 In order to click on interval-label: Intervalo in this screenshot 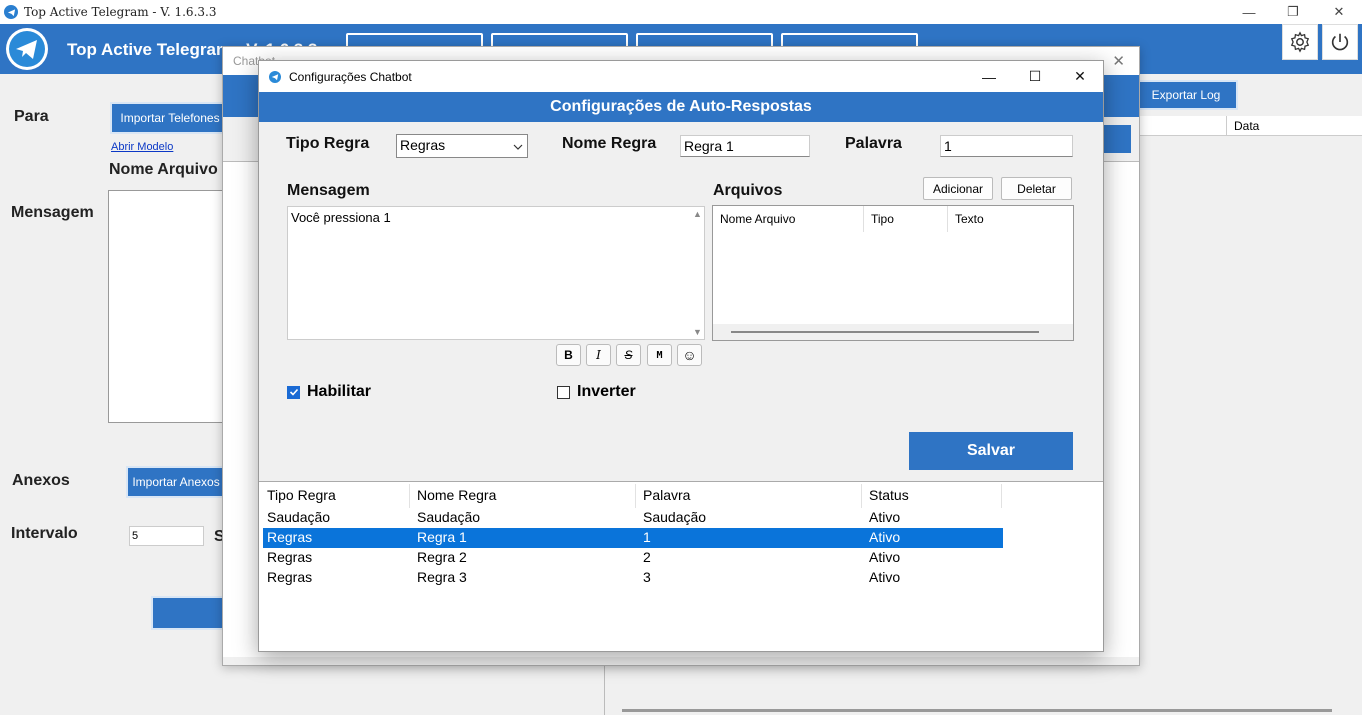, I will do `click(44, 533)`.